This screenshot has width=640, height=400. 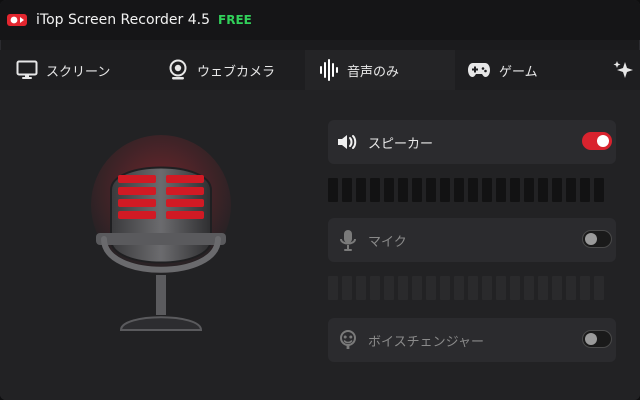 I want to click on tab-audio-only-label: 音声のみ, so click(x=373, y=72).